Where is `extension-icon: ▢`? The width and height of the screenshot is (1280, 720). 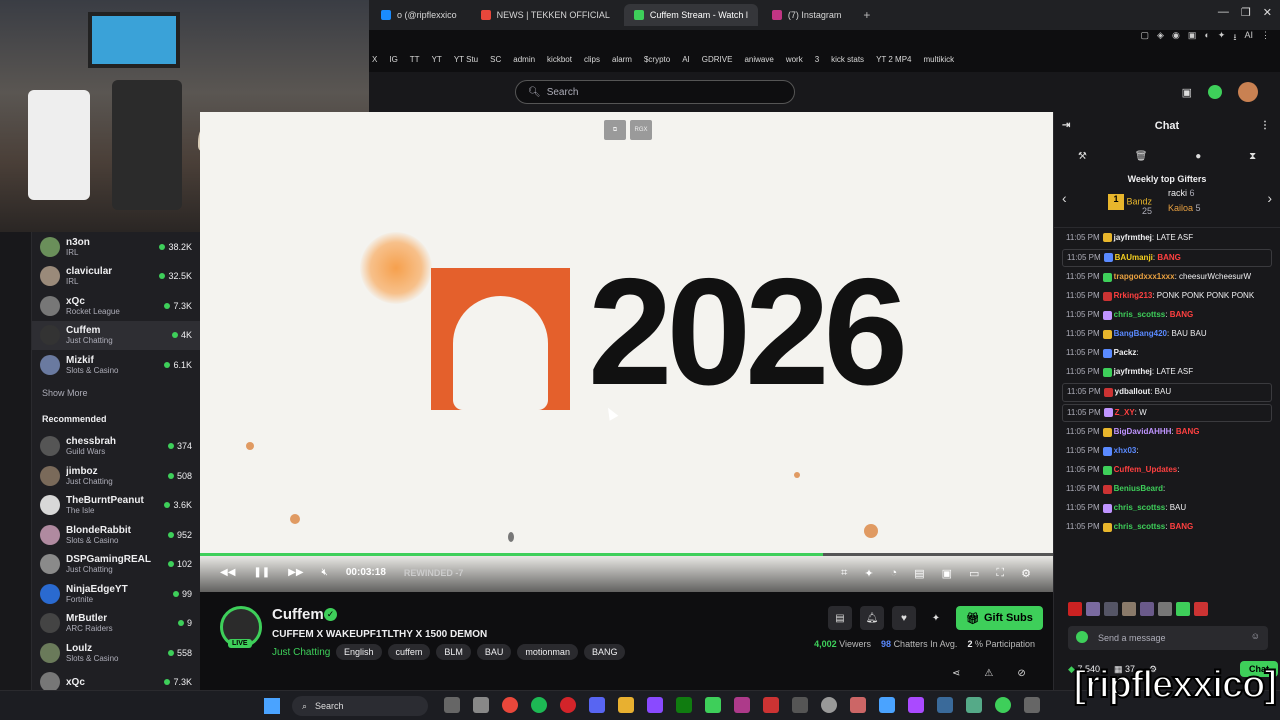 extension-icon: ▢ is located at coordinates (1145, 37).